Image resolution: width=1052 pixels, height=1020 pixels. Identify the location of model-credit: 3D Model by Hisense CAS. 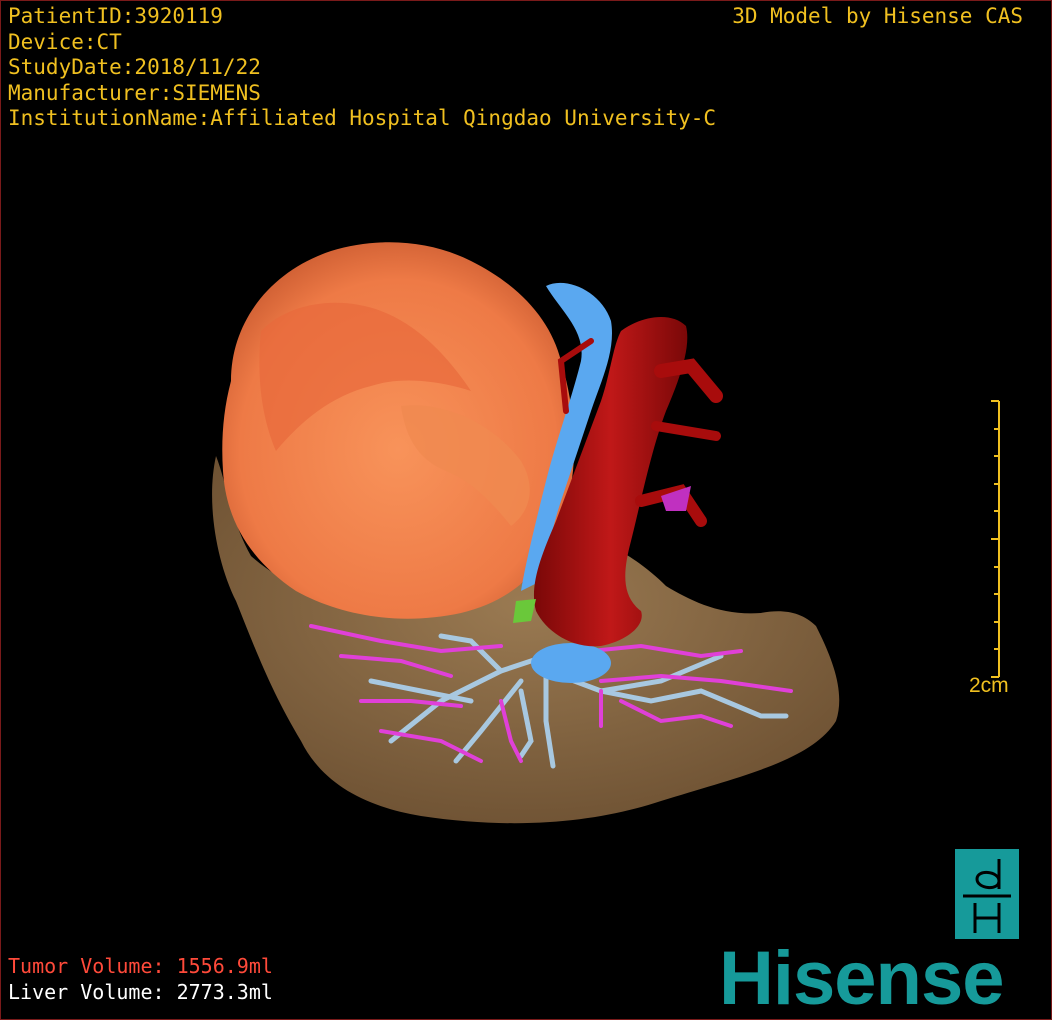
(877, 16).